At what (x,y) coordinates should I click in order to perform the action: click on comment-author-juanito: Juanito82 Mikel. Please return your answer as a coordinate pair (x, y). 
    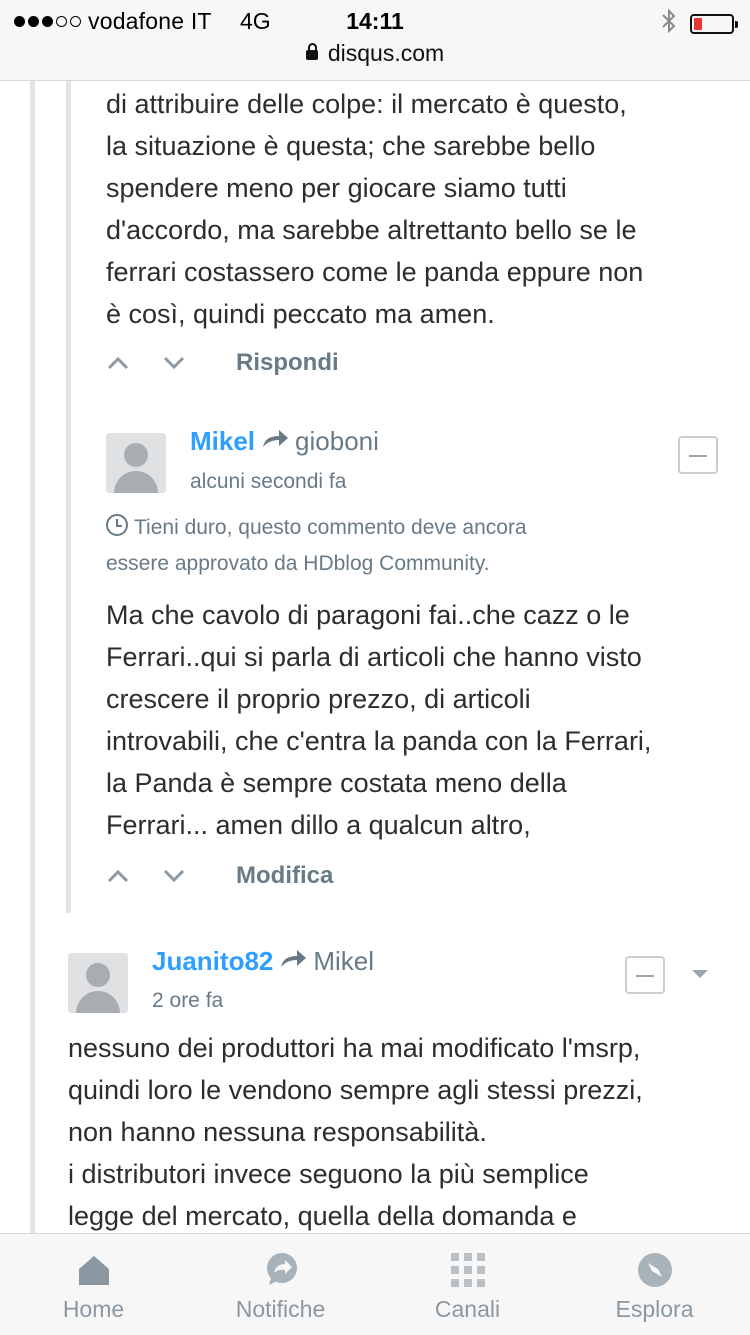
    Looking at the image, I should click on (263, 961).